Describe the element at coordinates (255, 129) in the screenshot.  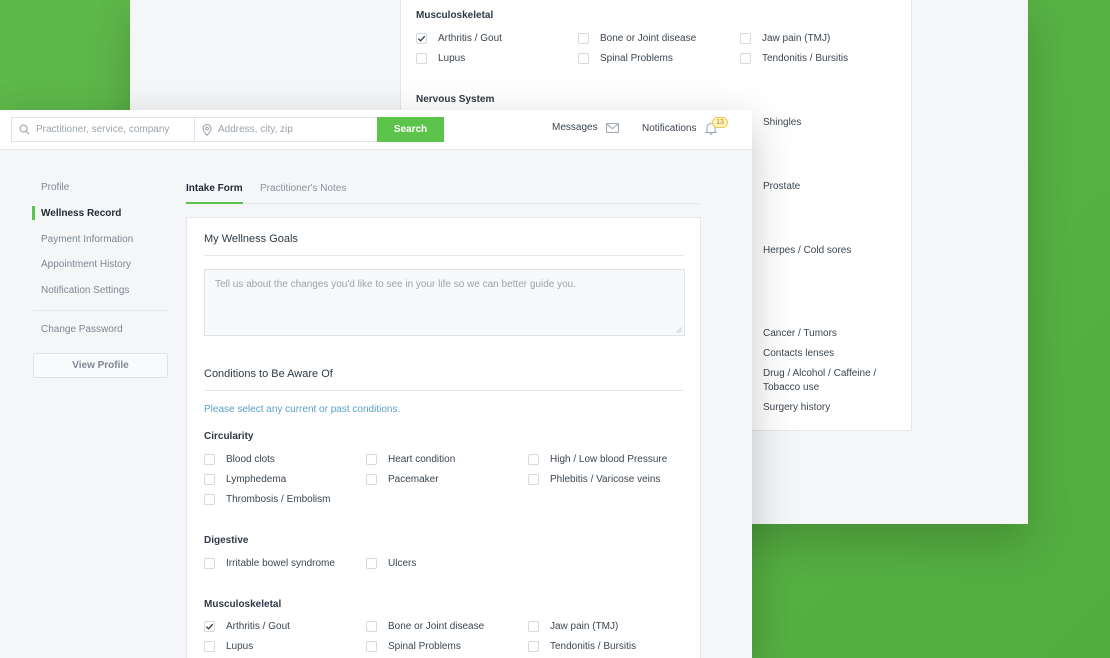
I see `location-placeholder: Address, city, zip` at that location.